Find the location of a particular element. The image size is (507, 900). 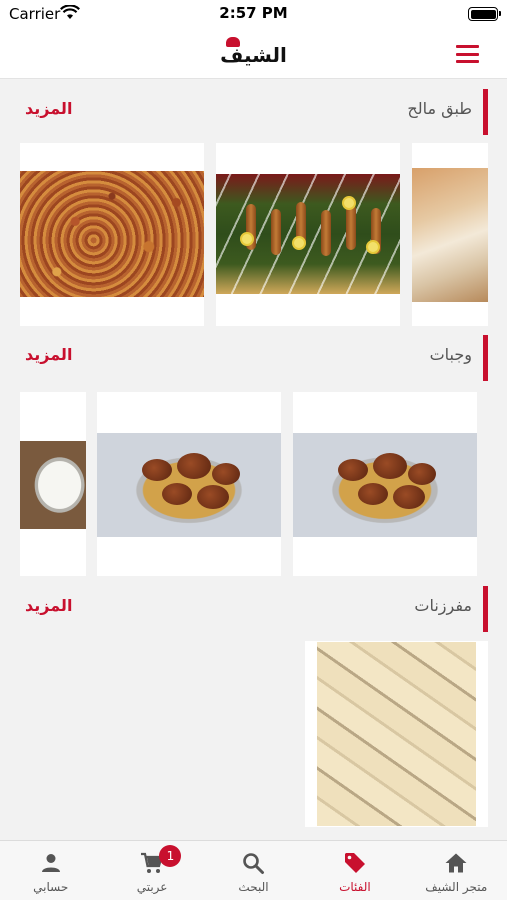

tab-account: حسابي is located at coordinates (50, 870).